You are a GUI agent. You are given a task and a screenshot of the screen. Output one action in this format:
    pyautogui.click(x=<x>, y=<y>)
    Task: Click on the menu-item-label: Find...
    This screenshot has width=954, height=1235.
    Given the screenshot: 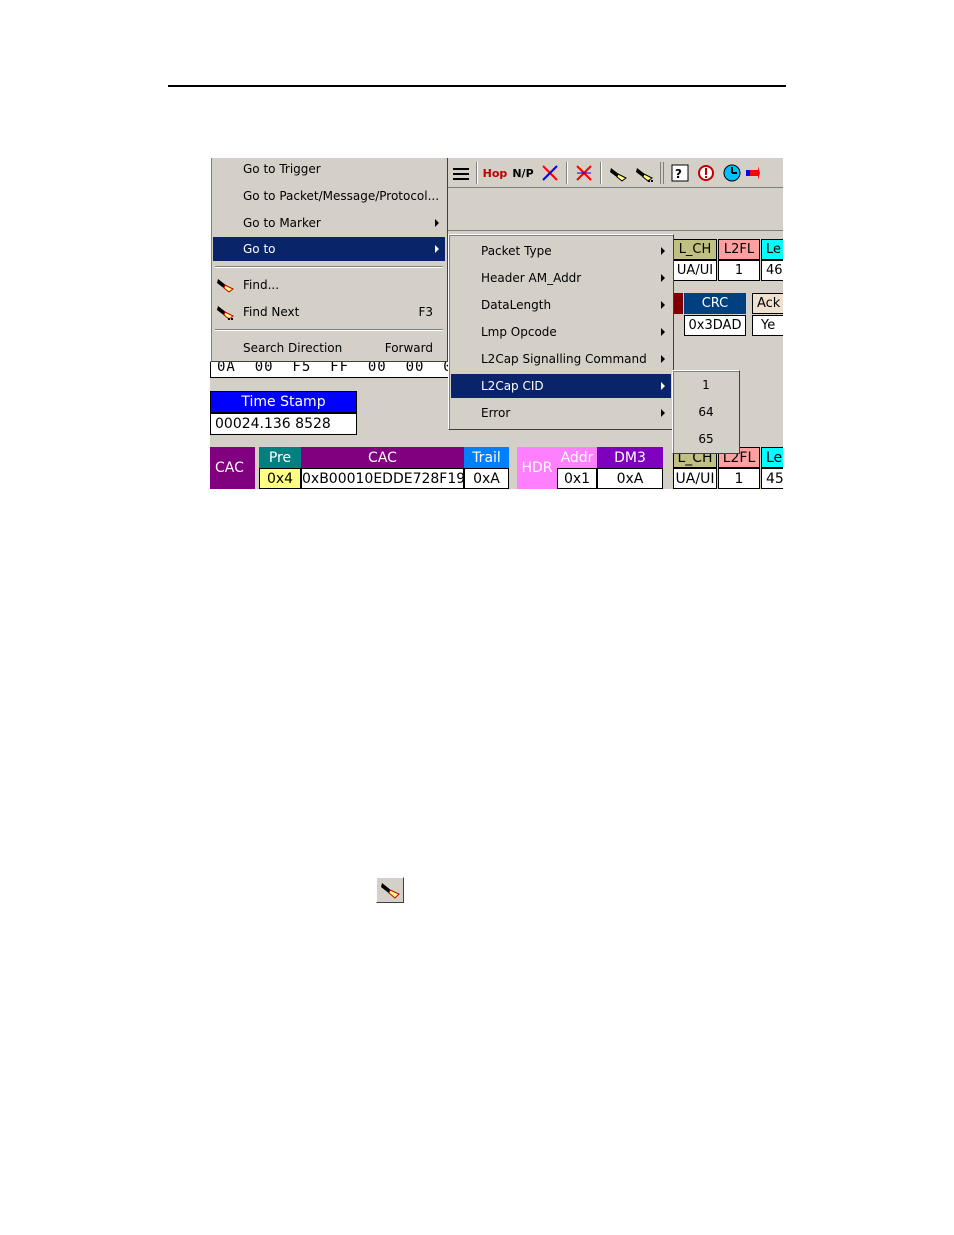 What is the action you would take?
    pyautogui.click(x=261, y=285)
    